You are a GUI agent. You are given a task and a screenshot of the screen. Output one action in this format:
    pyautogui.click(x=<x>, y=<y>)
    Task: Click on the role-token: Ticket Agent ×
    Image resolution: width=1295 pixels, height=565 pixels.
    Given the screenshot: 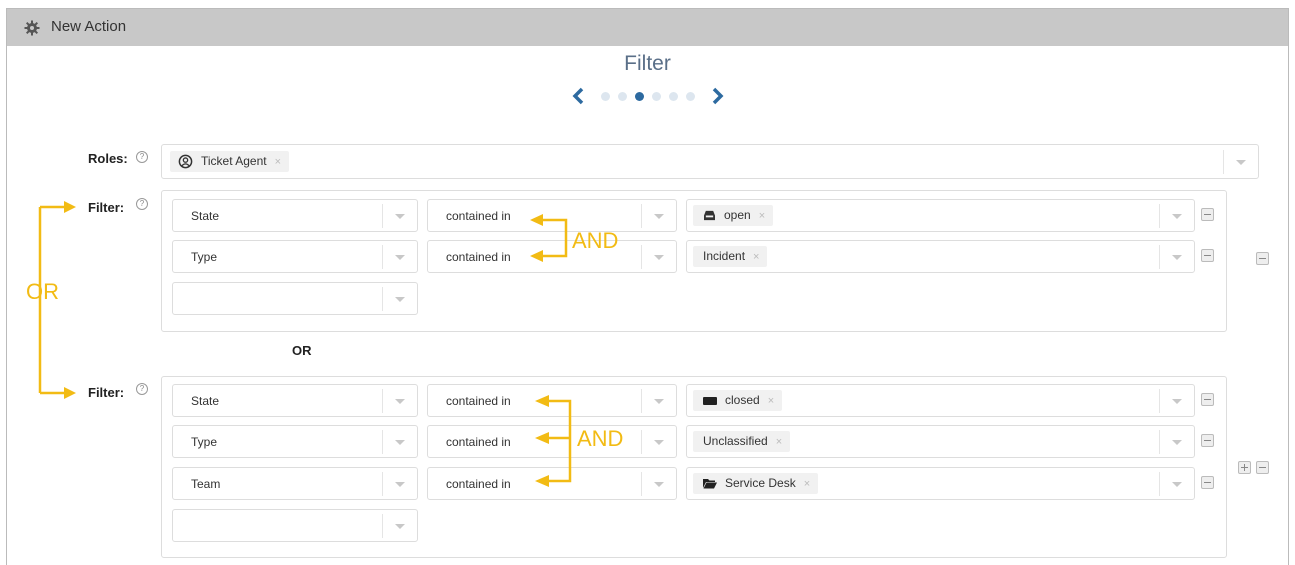 What is the action you would take?
    pyautogui.click(x=230, y=161)
    